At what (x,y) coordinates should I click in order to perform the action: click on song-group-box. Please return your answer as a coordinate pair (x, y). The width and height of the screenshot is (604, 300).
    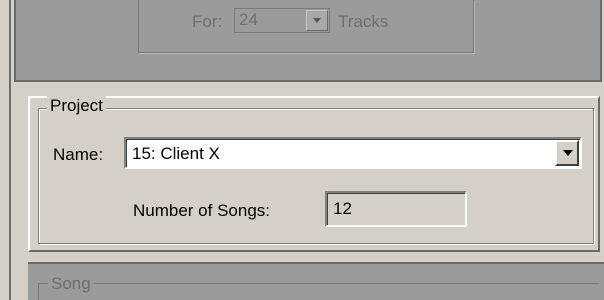
    Looking at the image, I should click on (318, 291).